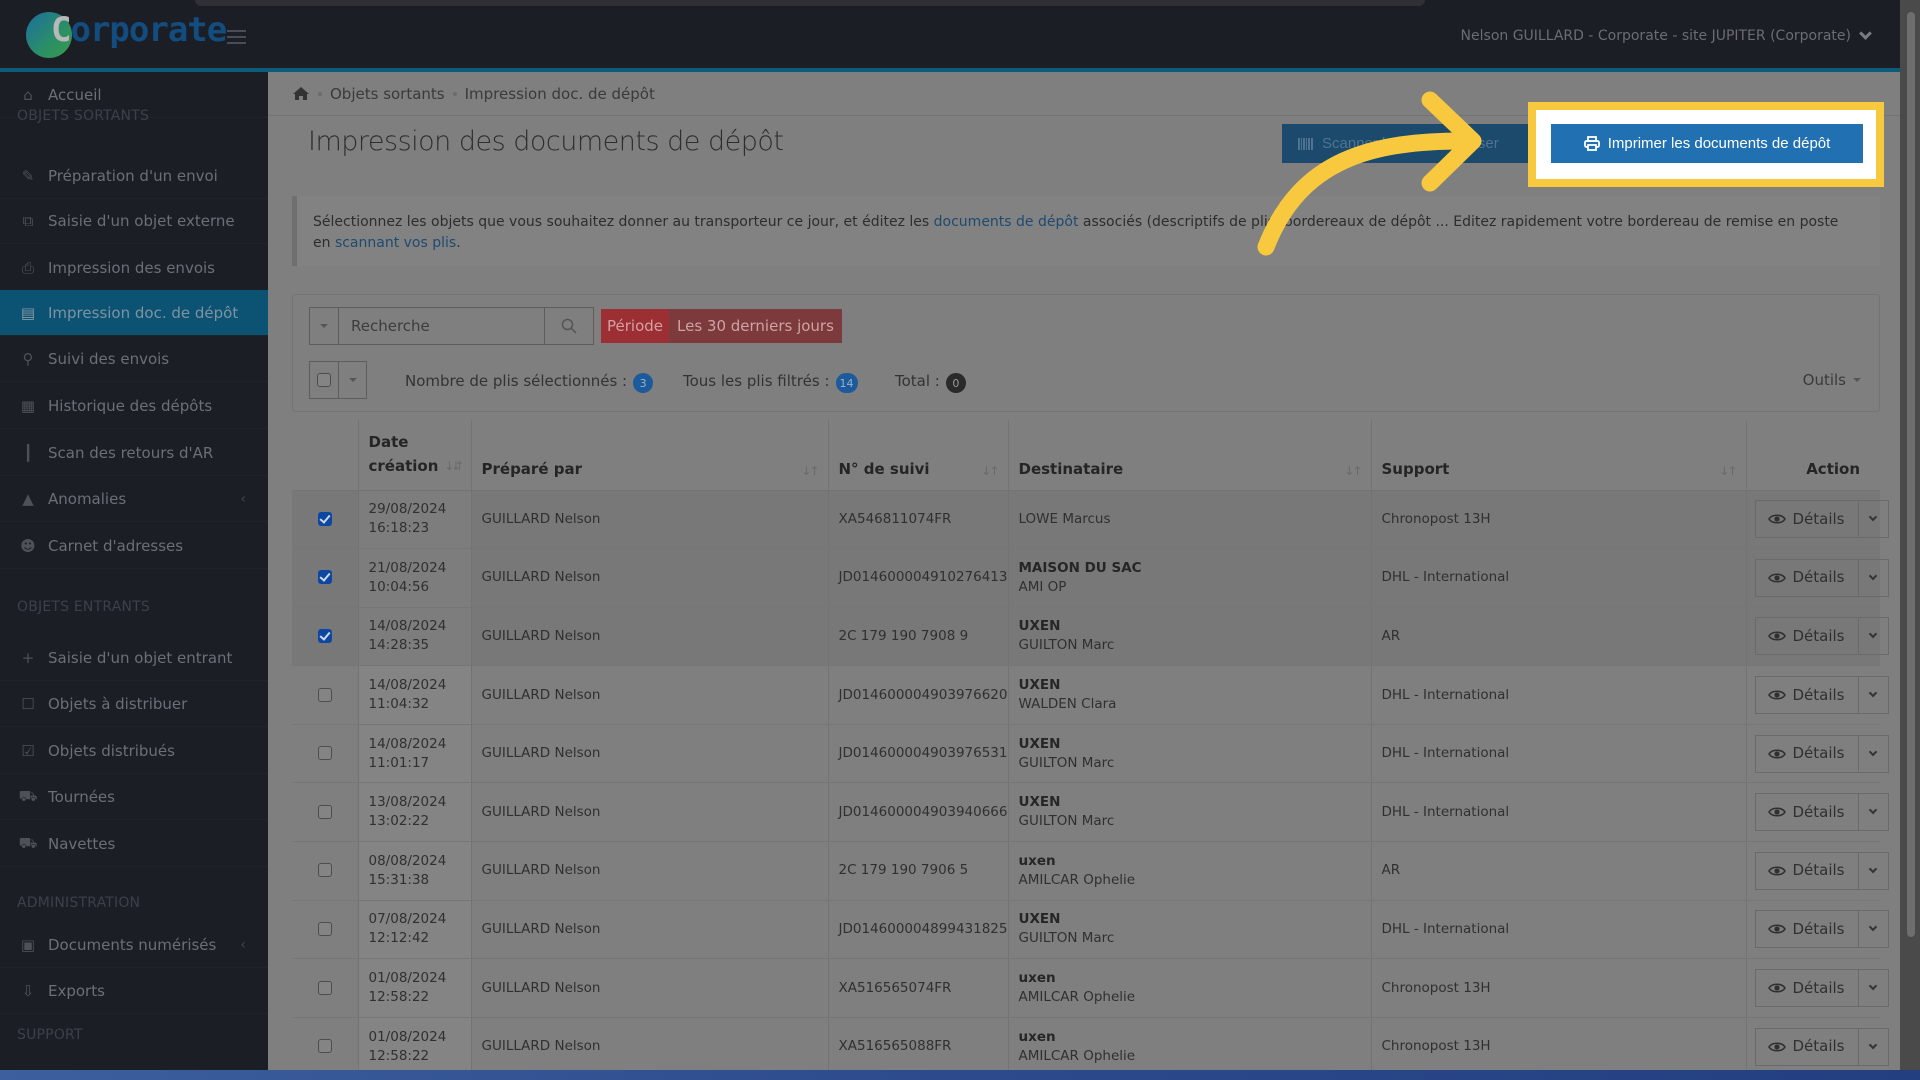 Image resolution: width=1920 pixels, height=1080 pixels. I want to click on menu-toggle-icon, so click(236, 37).